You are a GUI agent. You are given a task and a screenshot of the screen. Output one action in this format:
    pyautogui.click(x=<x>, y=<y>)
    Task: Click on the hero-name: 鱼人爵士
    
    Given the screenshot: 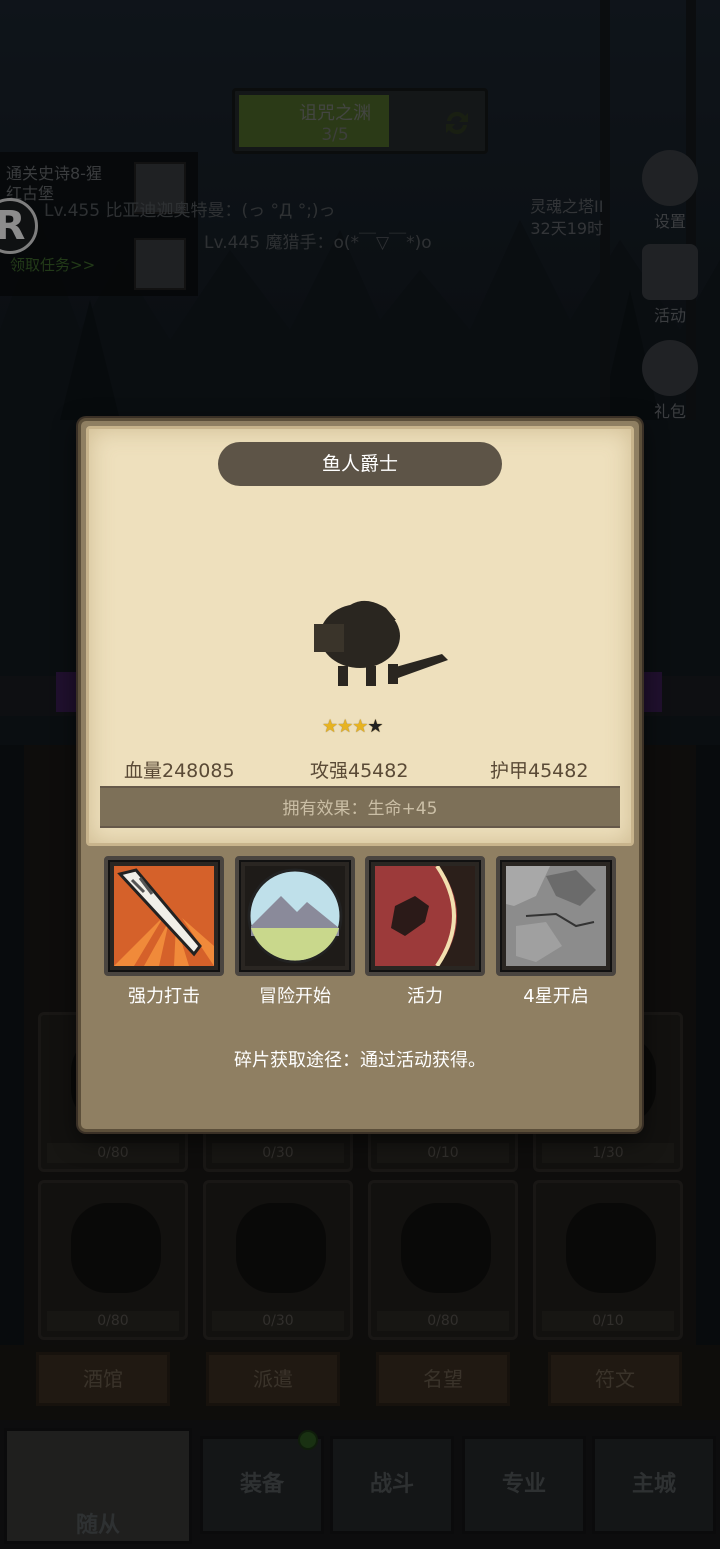 What is the action you would take?
    pyautogui.click(x=360, y=464)
    